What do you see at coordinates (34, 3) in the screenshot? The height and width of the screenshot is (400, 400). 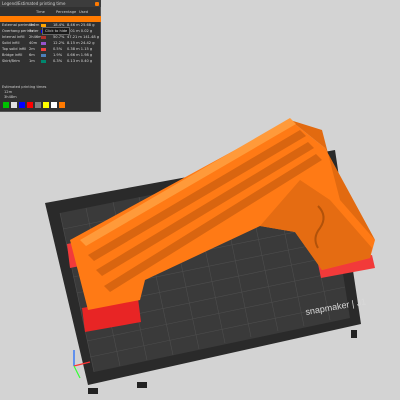 I see `legend-title: Legend/Estimated printing time` at bounding box center [34, 3].